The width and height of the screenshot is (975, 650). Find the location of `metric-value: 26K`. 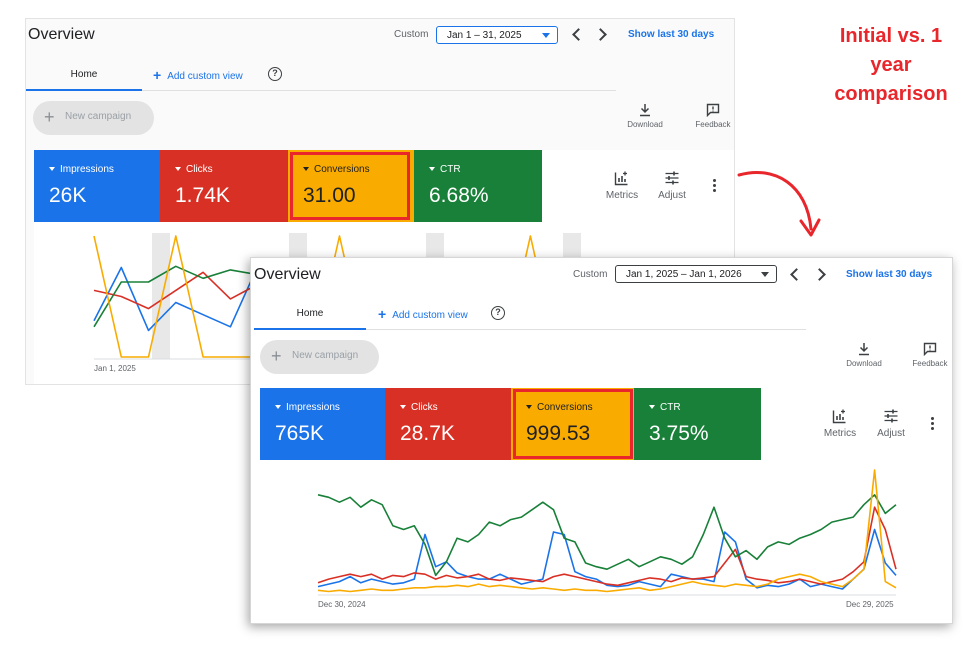

metric-value: 26K is located at coordinates (68, 195).